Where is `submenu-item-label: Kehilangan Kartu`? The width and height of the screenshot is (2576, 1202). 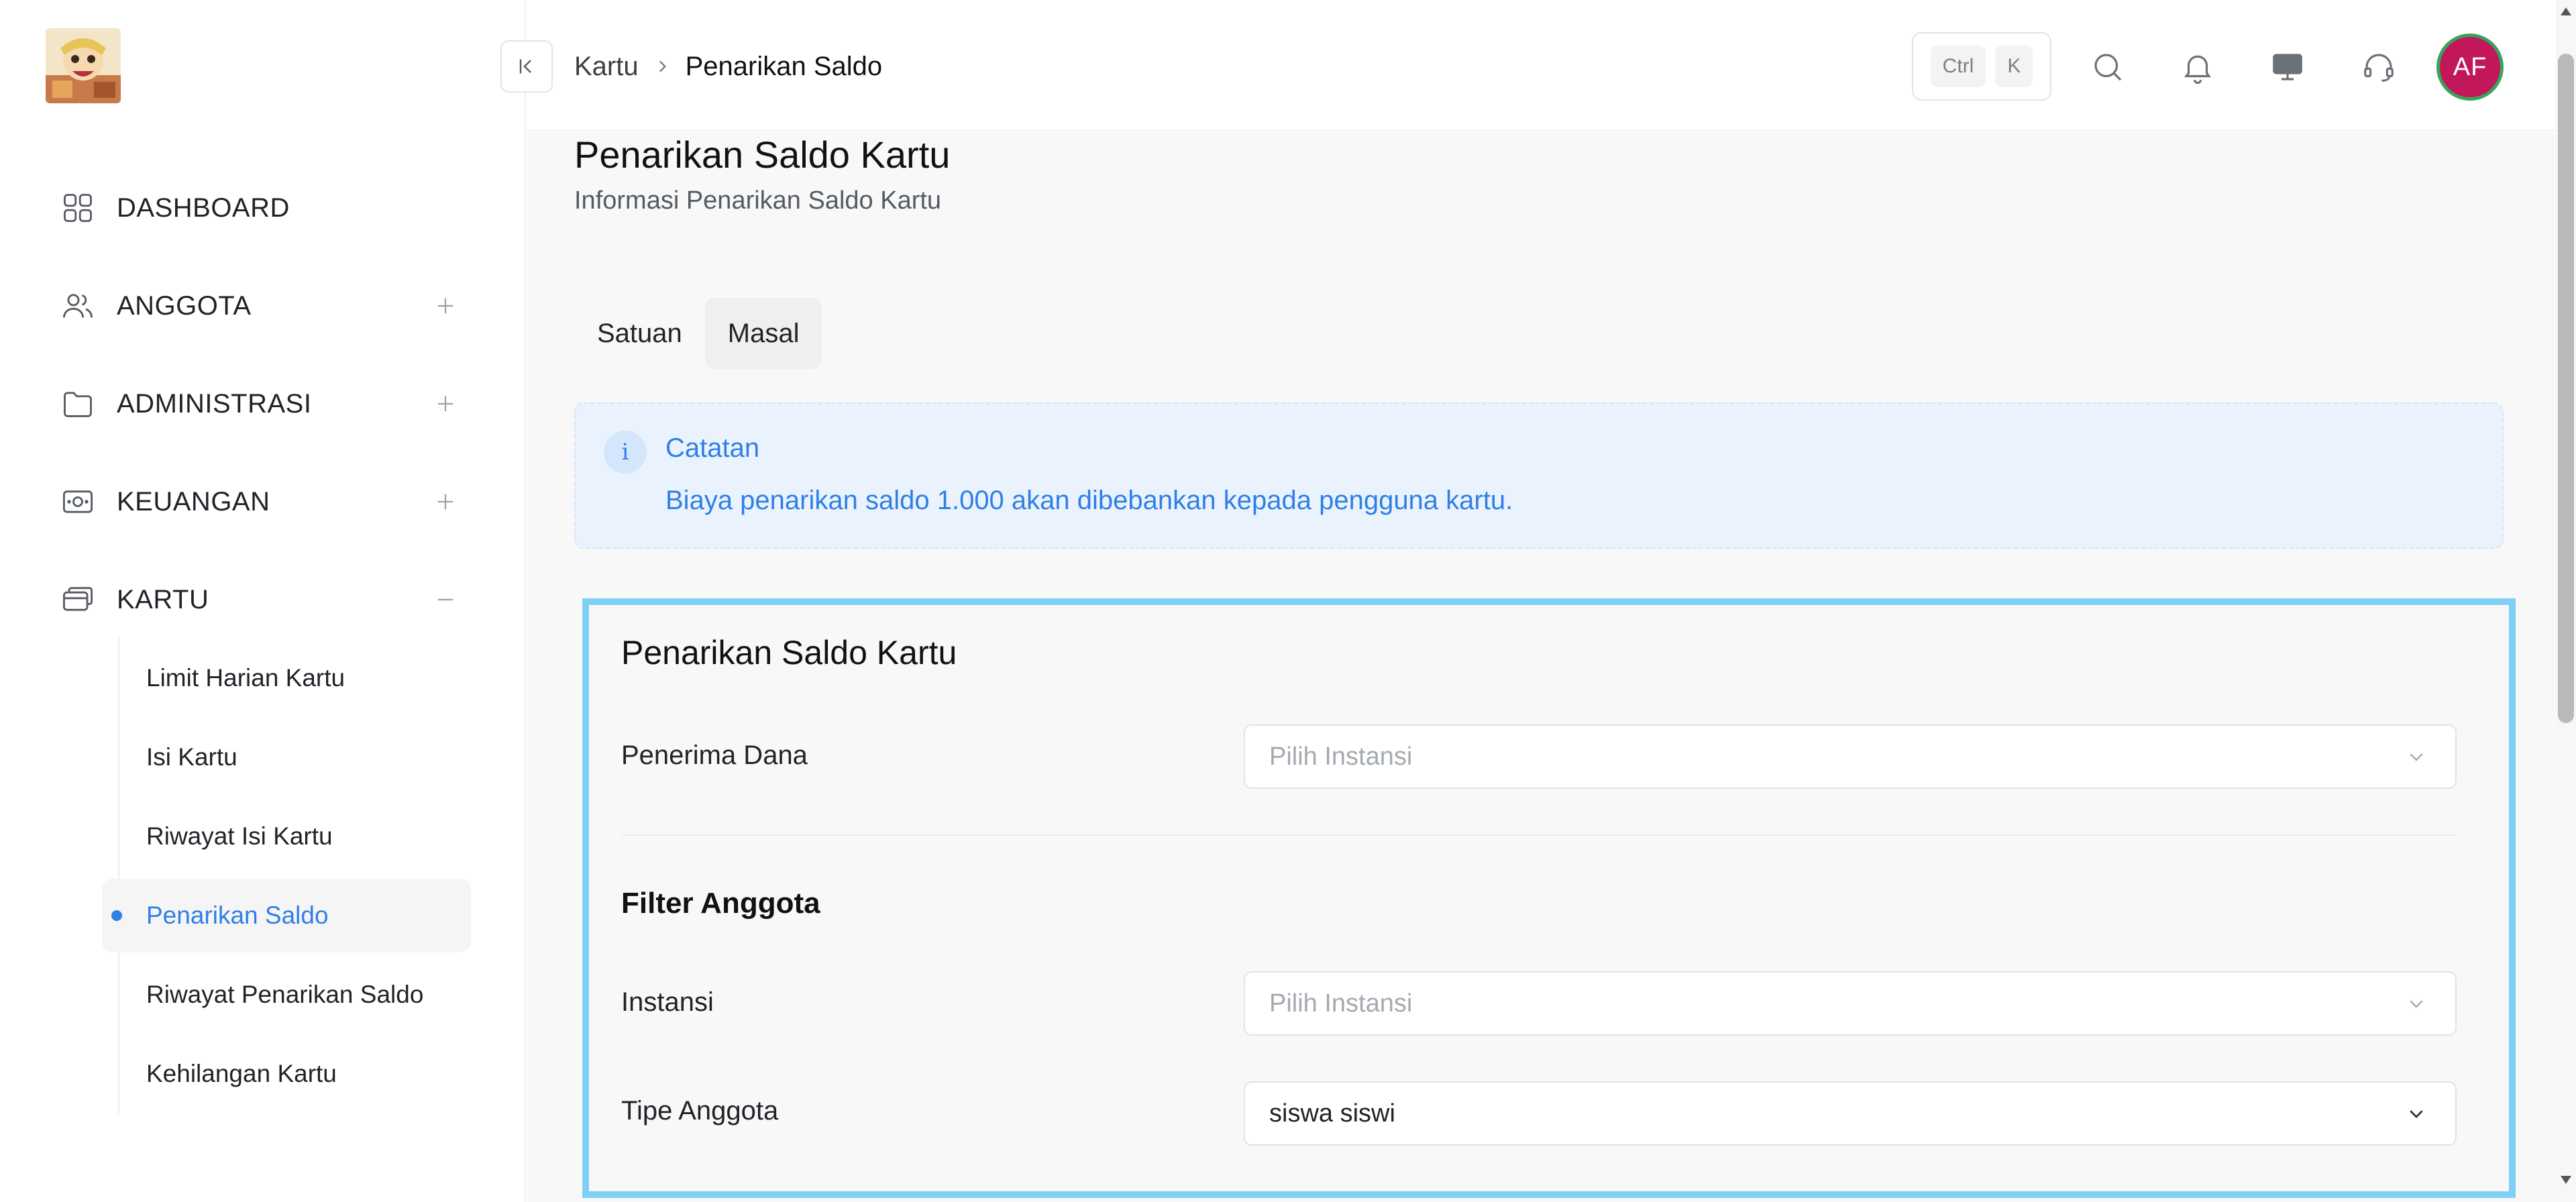
submenu-item-label: Kehilangan Kartu is located at coordinates (241, 1073).